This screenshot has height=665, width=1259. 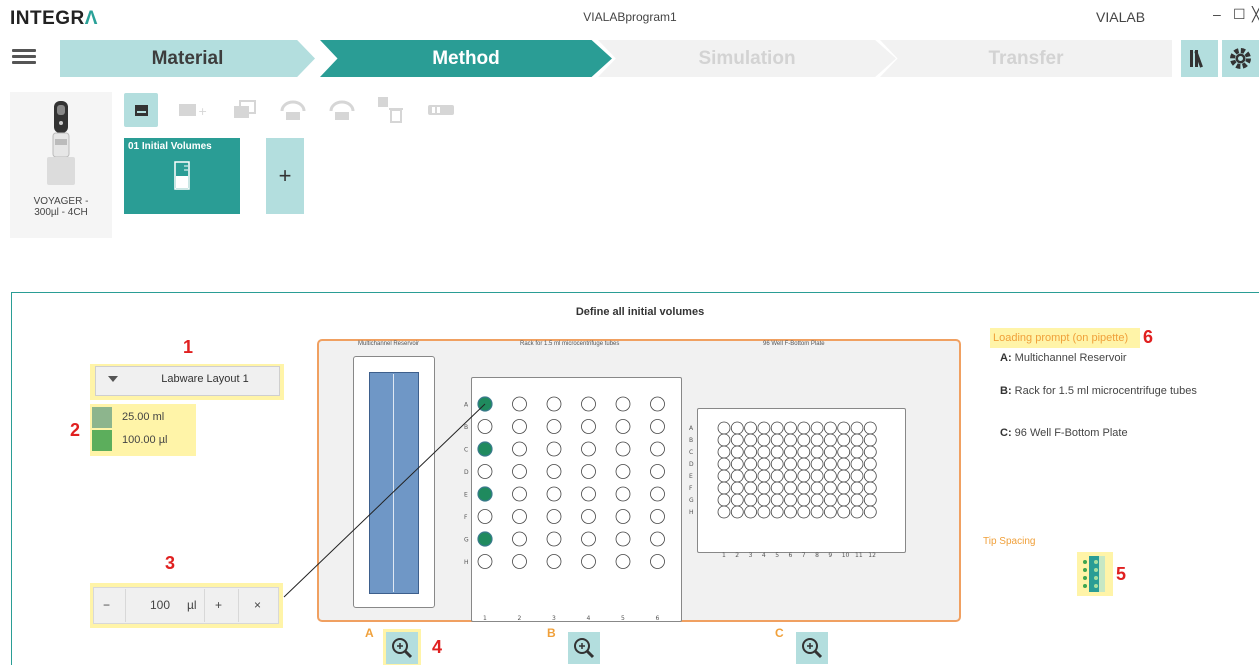 I want to click on minimize-button: –, so click(x=1217, y=14).